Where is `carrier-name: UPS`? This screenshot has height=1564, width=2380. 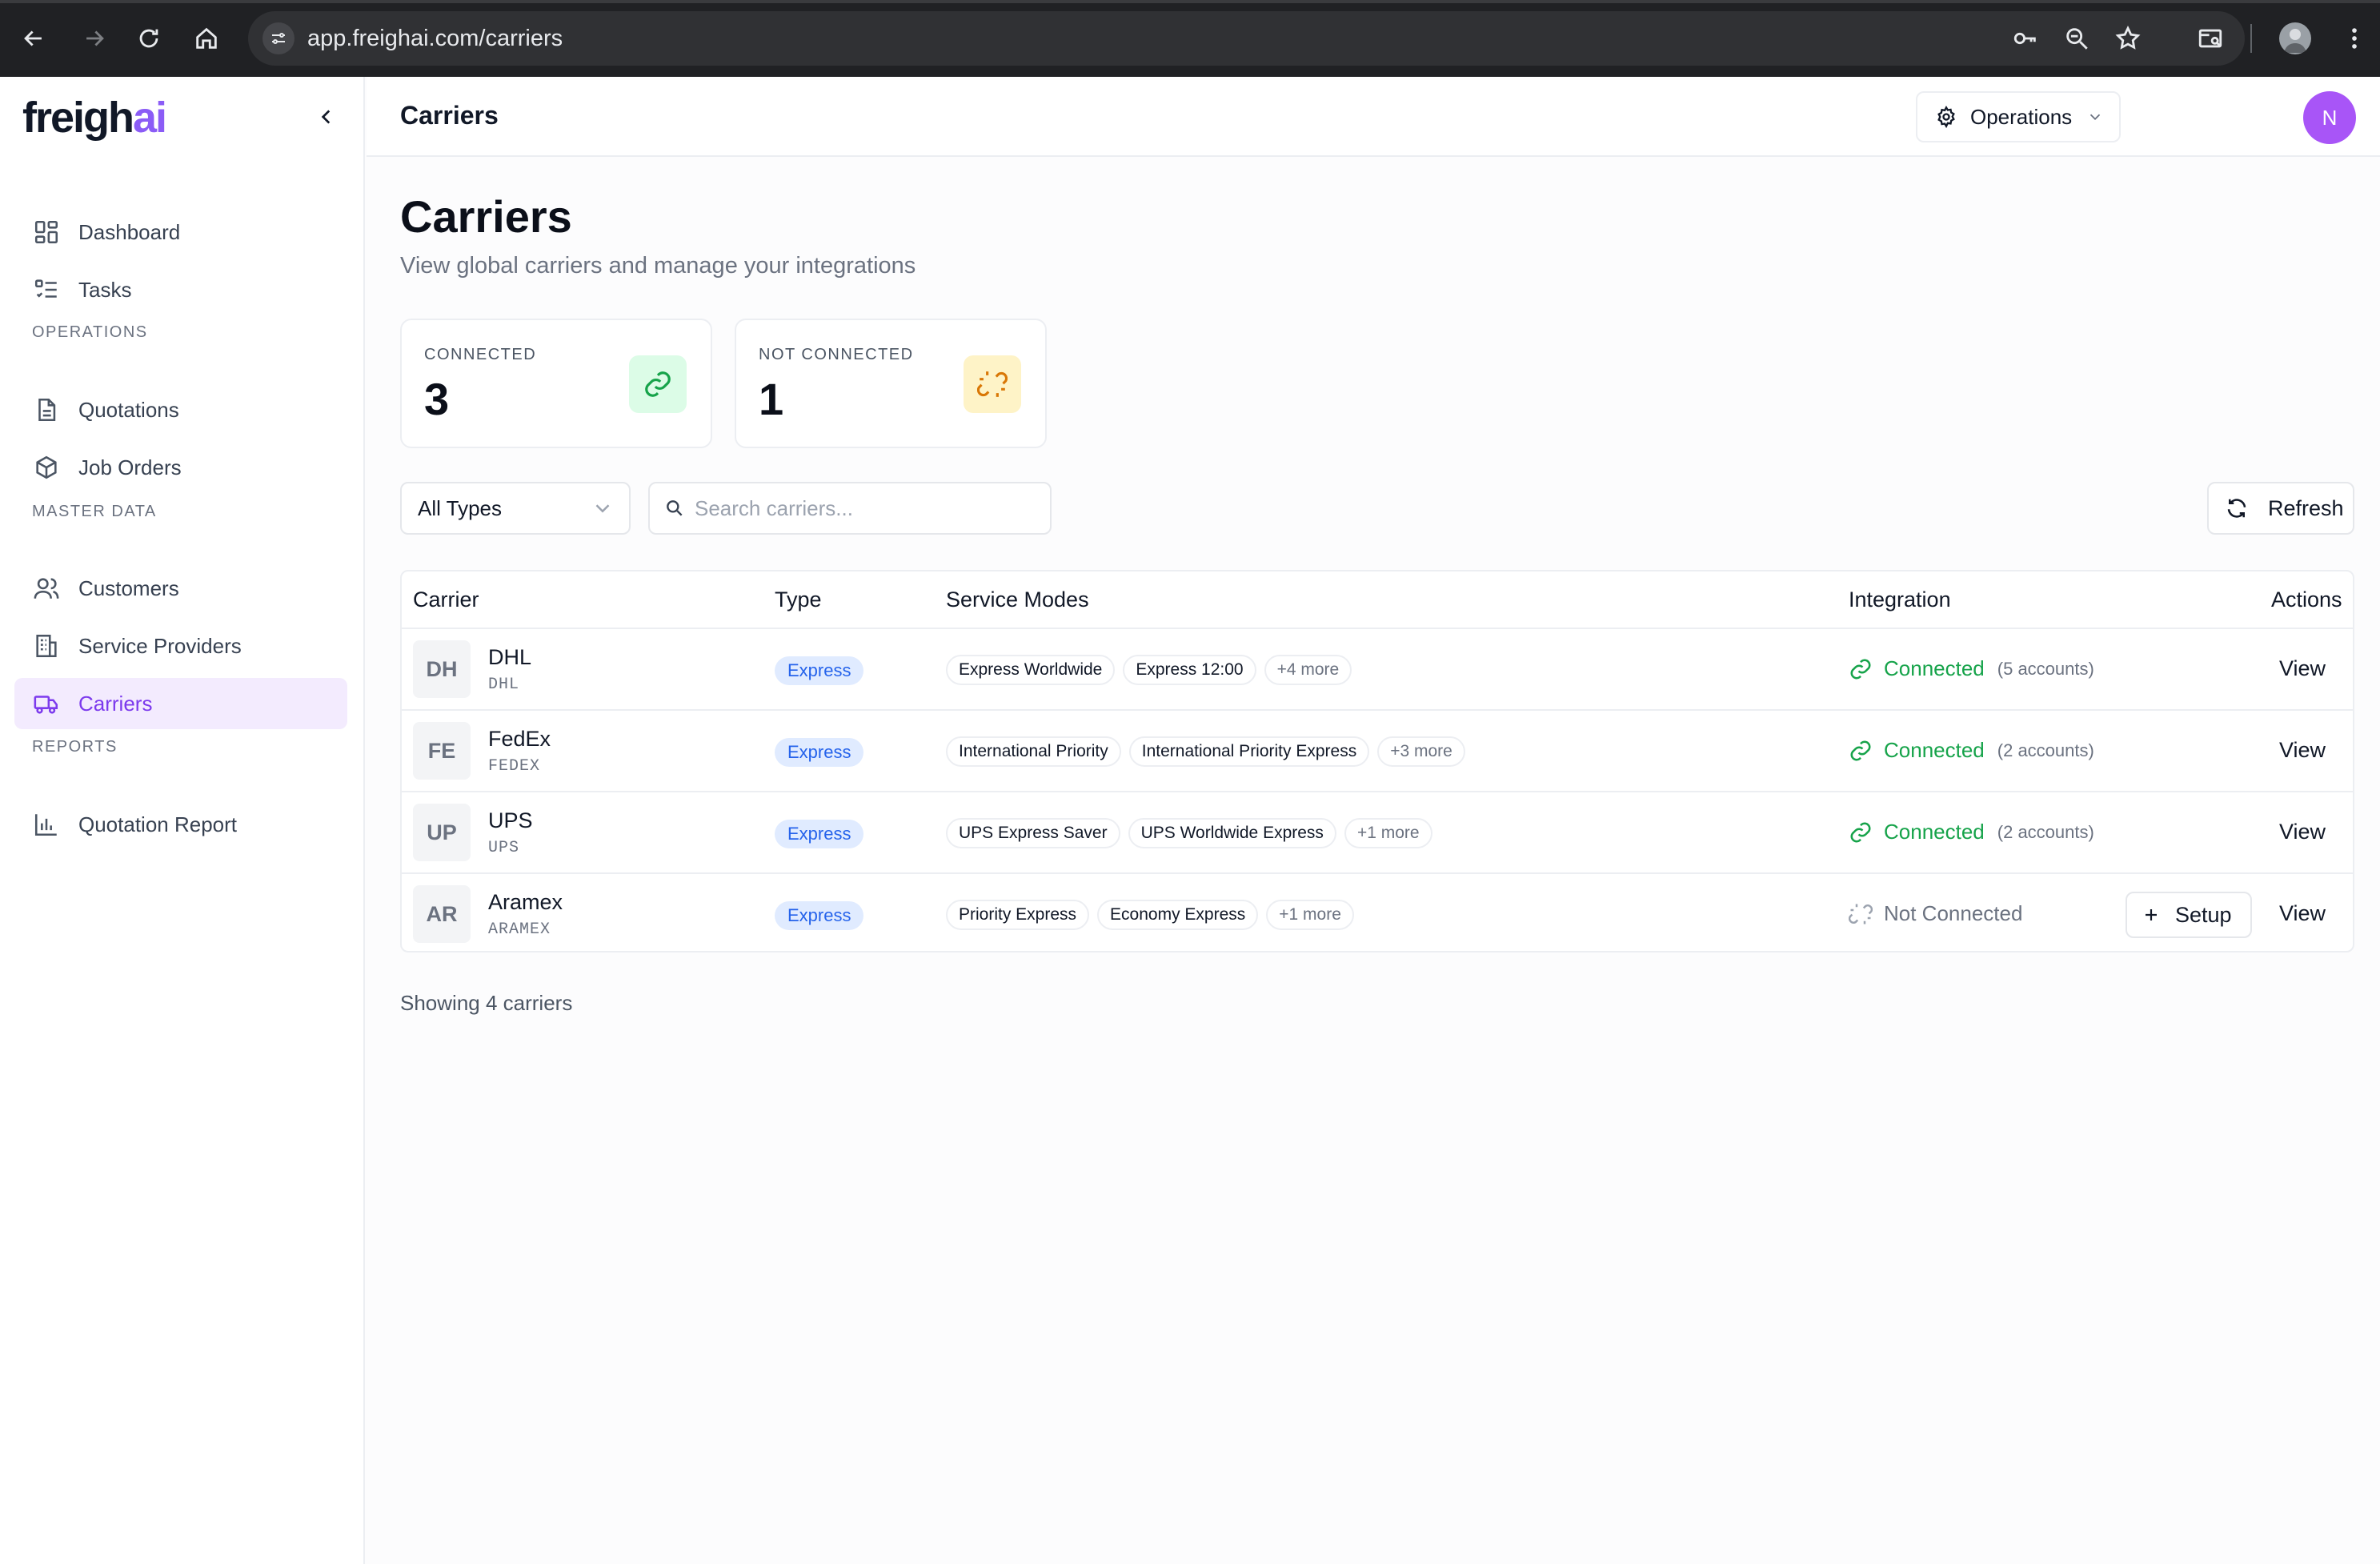 carrier-name: UPS is located at coordinates (510, 820).